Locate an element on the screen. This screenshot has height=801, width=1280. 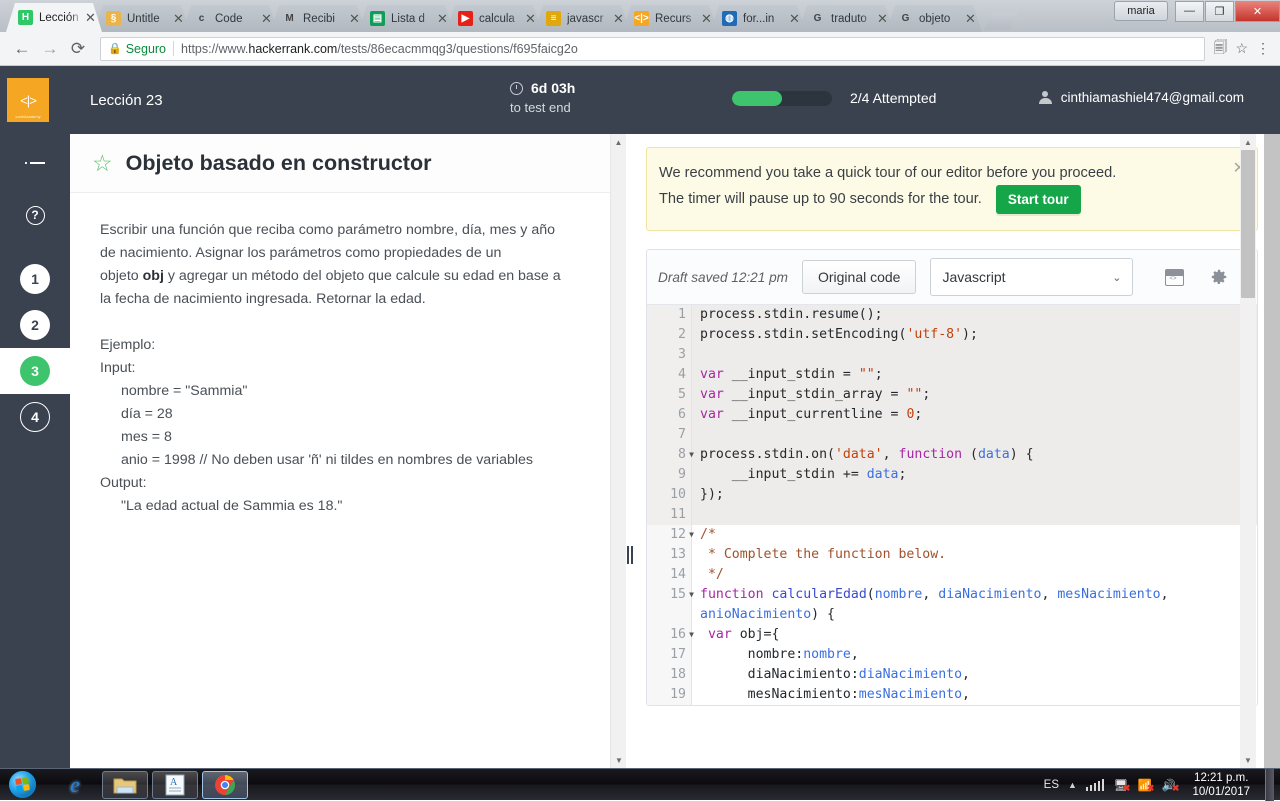
browser-tab: <|>Recurs✕ is located at coordinates (670, 18).